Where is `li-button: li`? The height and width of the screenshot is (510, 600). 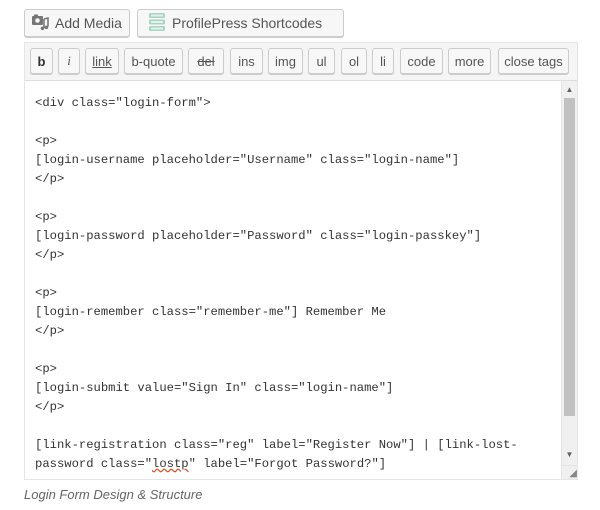 li-button: li is located at coordinates (383, 61).